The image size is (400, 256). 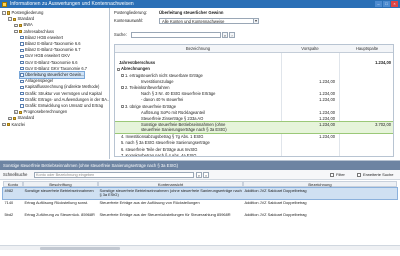 I want to click on close-icon: ×, so click(x=394, y=4).